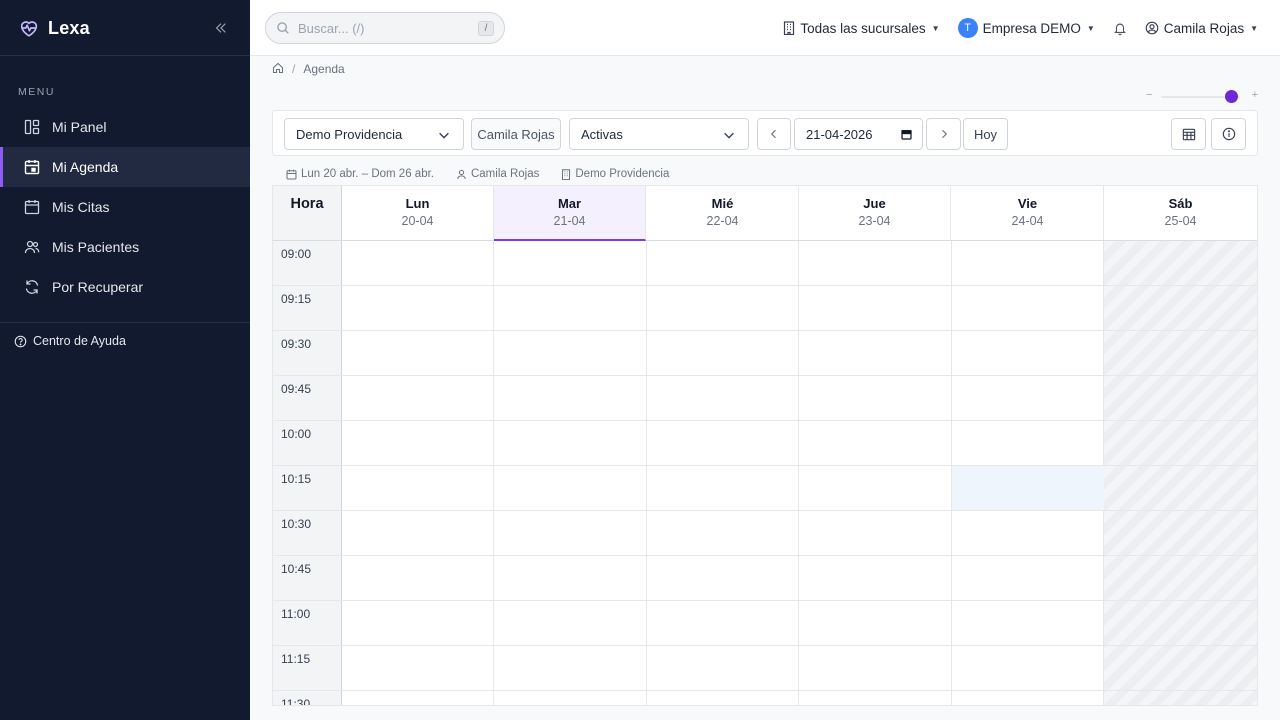  What do you see at coordinates (125, 247) in the screenshot?
I see `sidebar-item-mis-pacientes: Mis Pacientes` at bounding box center [125, 247].